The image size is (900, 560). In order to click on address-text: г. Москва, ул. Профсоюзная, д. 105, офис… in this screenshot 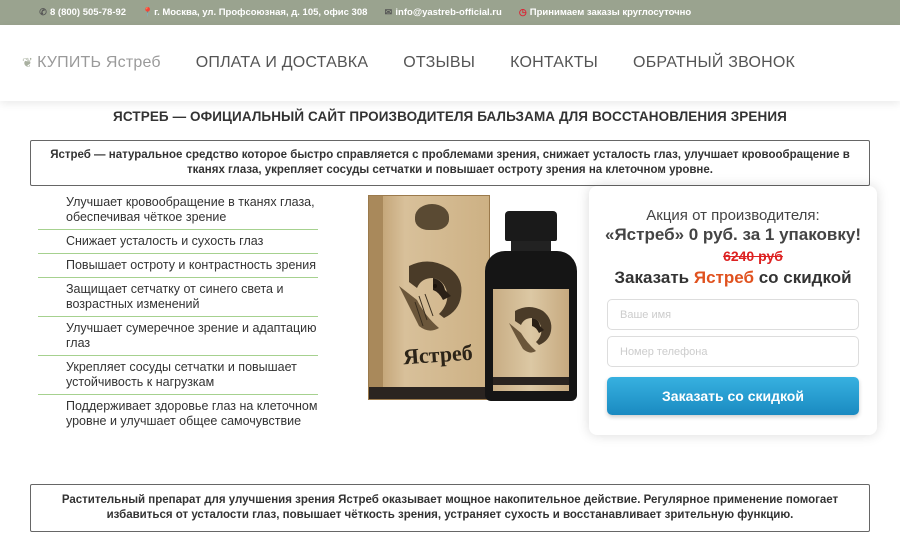, I will do `click(261, 12)`.